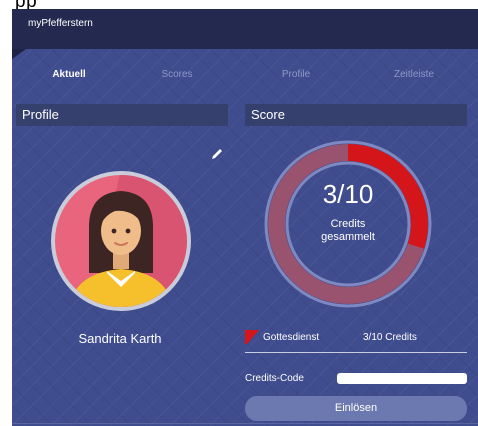  I want to click on app-title: myPfefferstern, so click(60, 23).